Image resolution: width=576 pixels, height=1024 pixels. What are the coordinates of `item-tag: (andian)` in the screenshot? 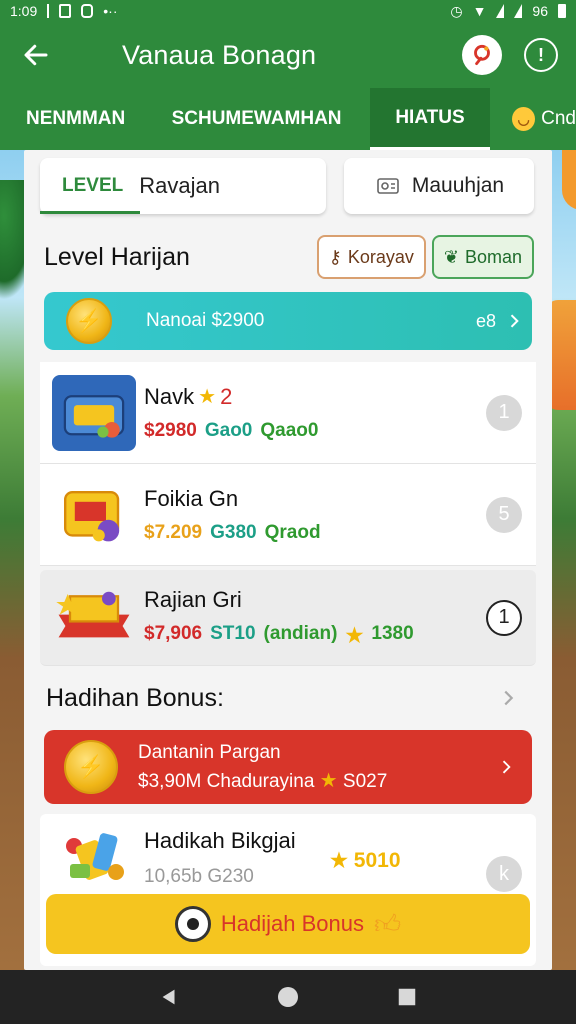 It's located at (300, 633).